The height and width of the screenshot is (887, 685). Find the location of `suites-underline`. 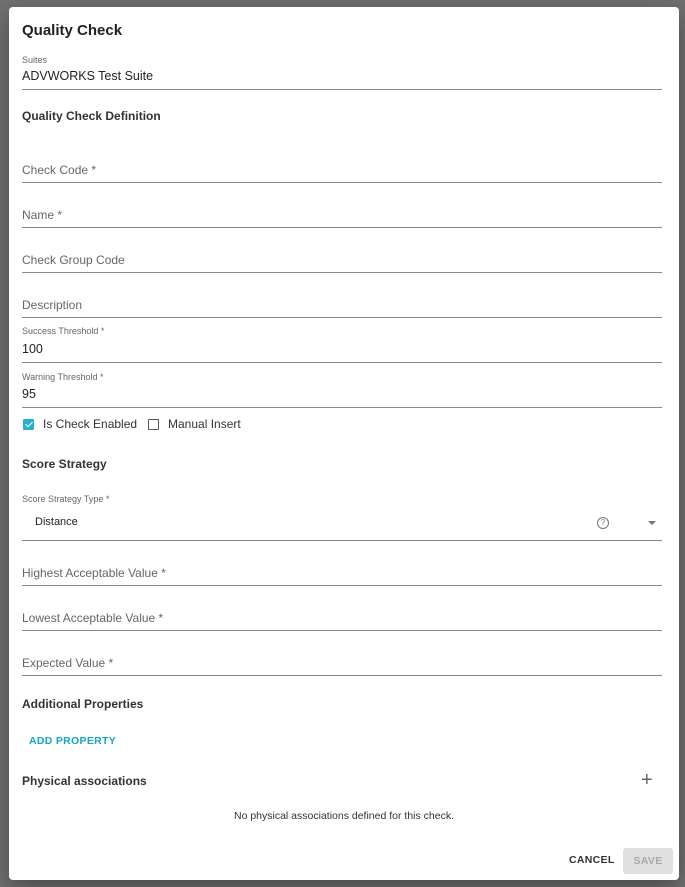

suites-underline is located at coordinates (342, 89).